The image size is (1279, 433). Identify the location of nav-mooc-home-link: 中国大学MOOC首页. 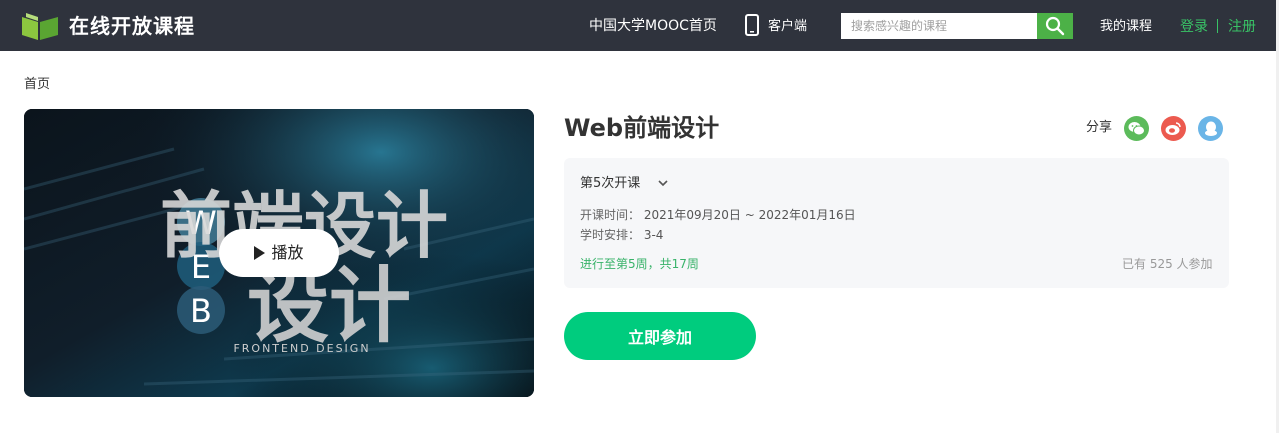
(653, 26).